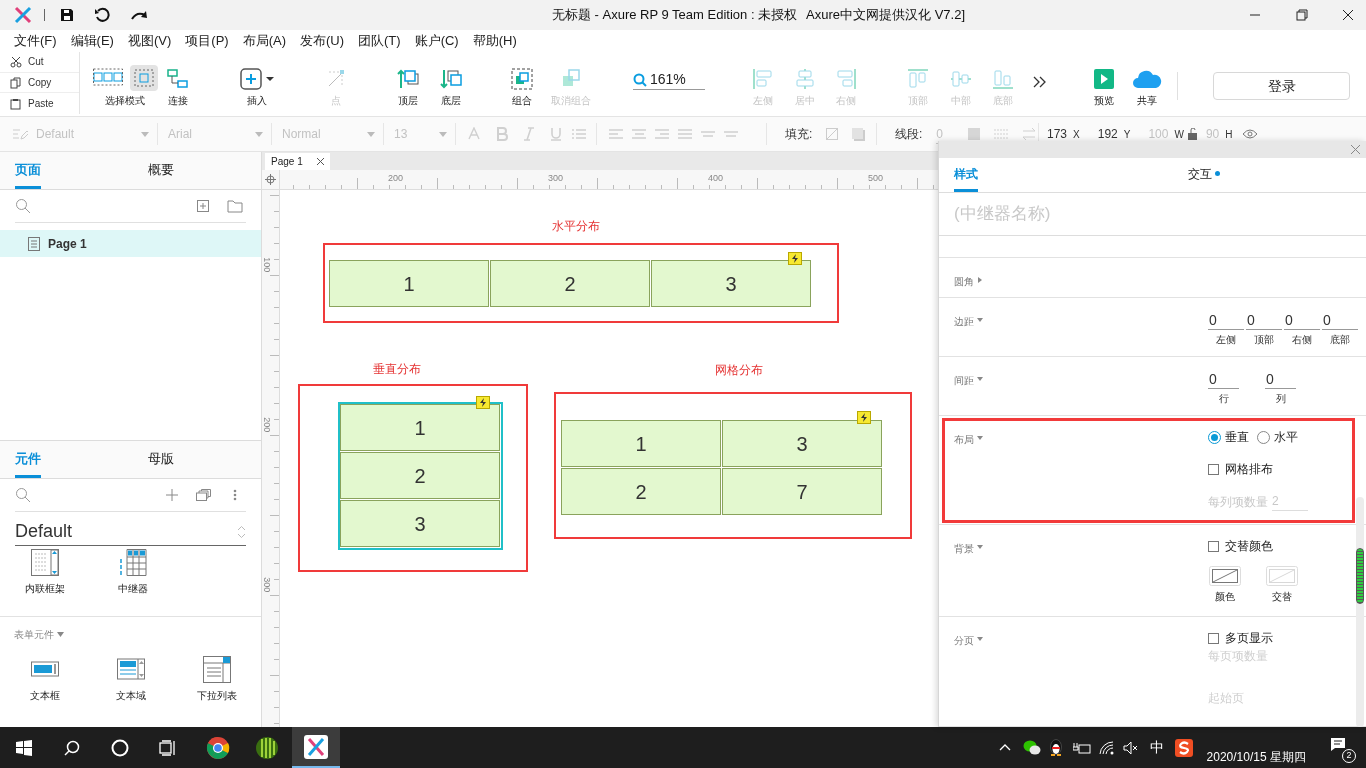 This screenshot has width=1366, height=768. Describe the element at coordinates (28, 171) in the screenshot. I see `panel-tab: 页面` at that location.